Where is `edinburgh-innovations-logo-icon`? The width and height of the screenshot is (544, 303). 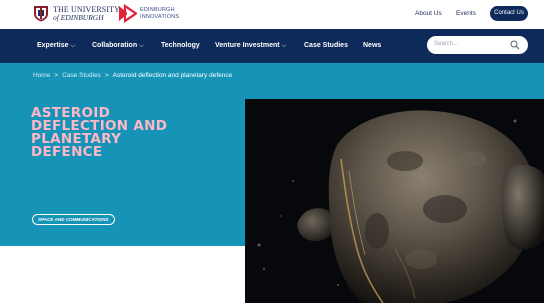
edinburgh-innovations-logo-icon is located at coordinates (127, 13).